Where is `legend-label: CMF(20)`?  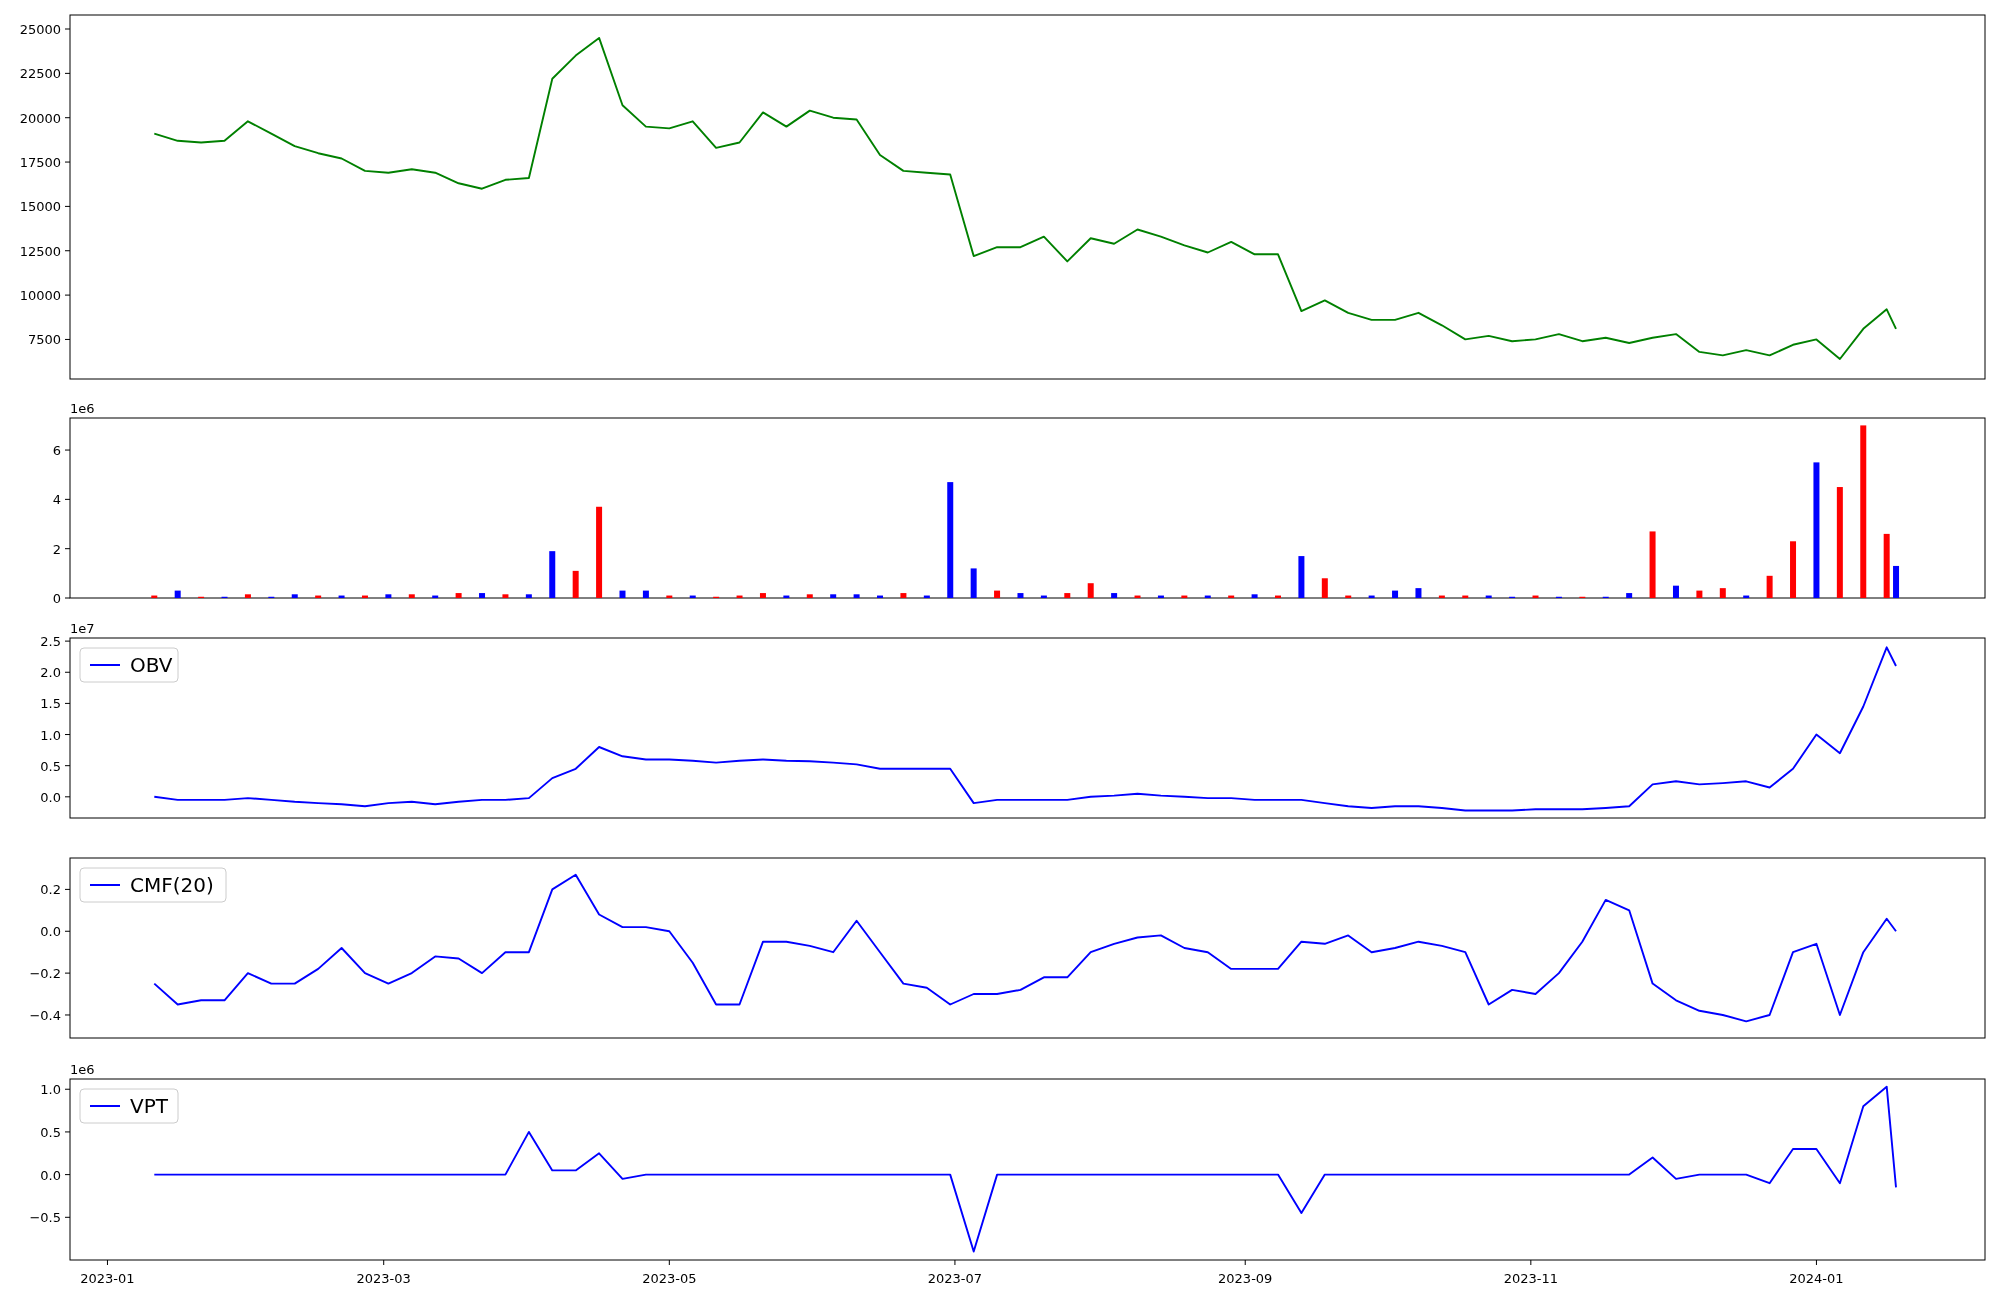 legend-label: CMF(20) is located at coordinates (172, 885).